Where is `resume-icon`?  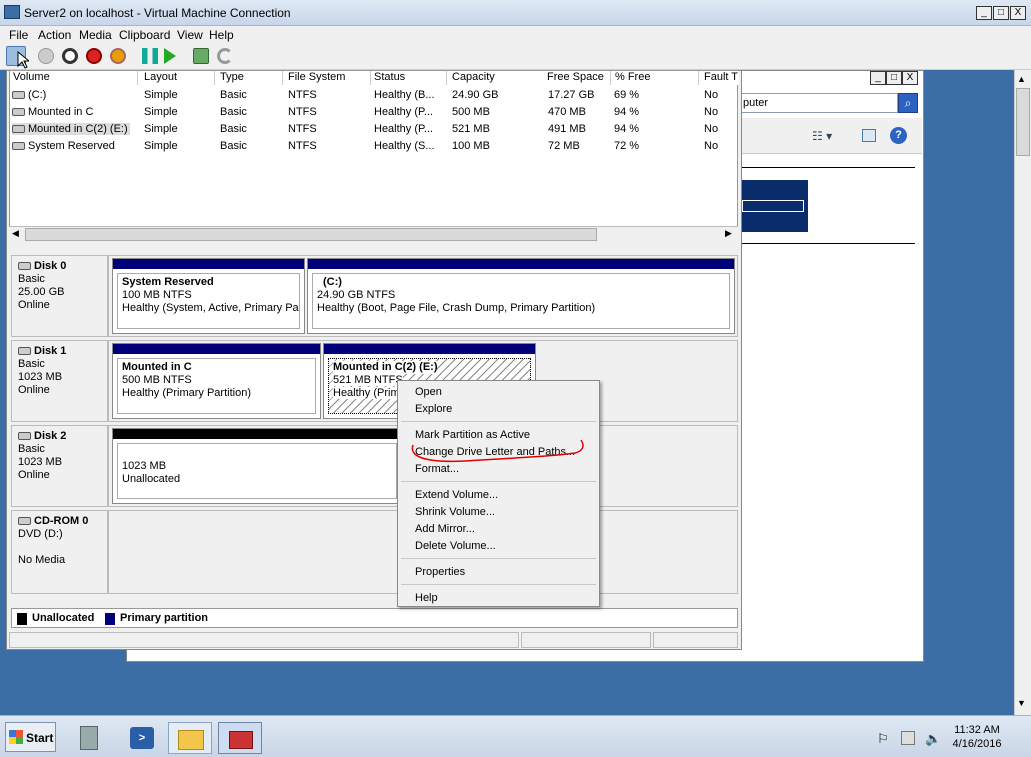
resume-icon is located at coordinates (170, 56).